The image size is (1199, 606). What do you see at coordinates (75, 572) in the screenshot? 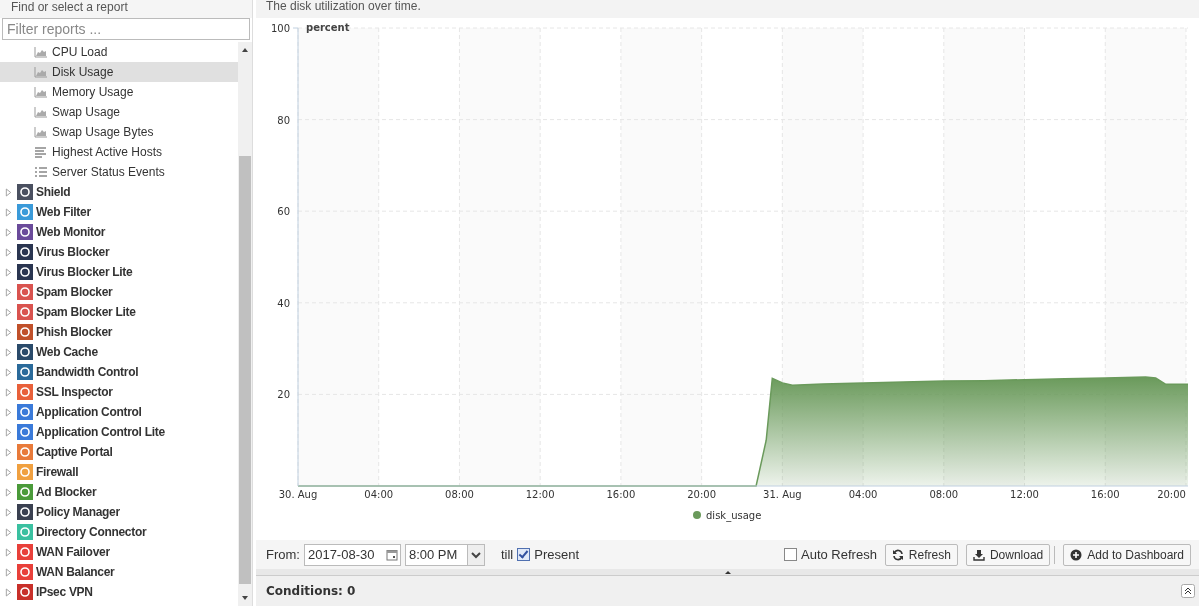
I see `app-label: WAN Balancer` at bounding box center [75, 572].